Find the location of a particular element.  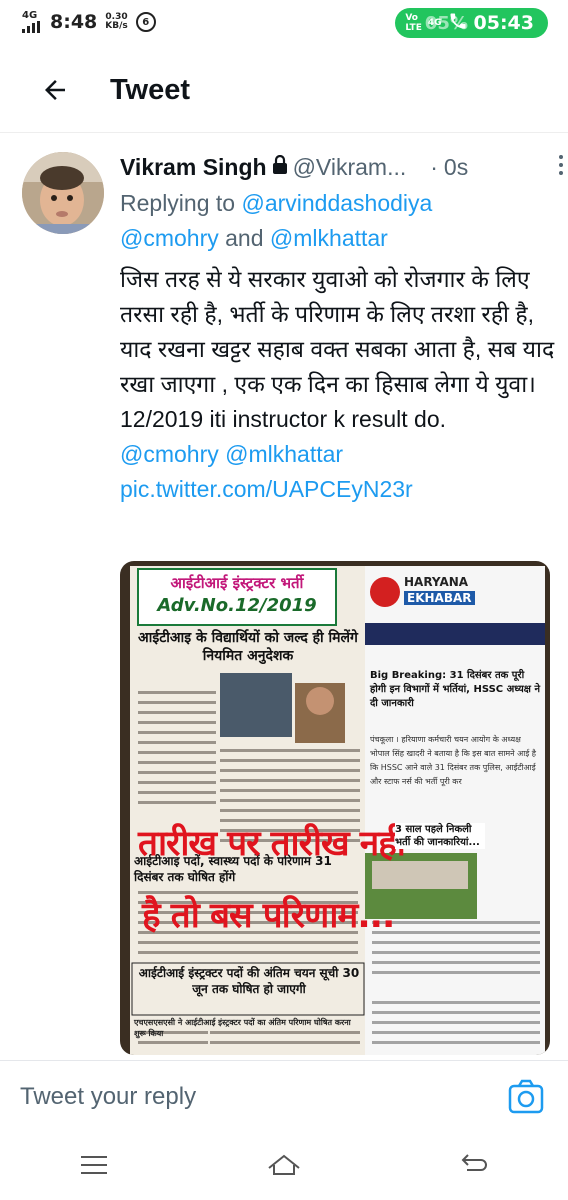

system-nav-bar is located at coordinates (284, 1167).